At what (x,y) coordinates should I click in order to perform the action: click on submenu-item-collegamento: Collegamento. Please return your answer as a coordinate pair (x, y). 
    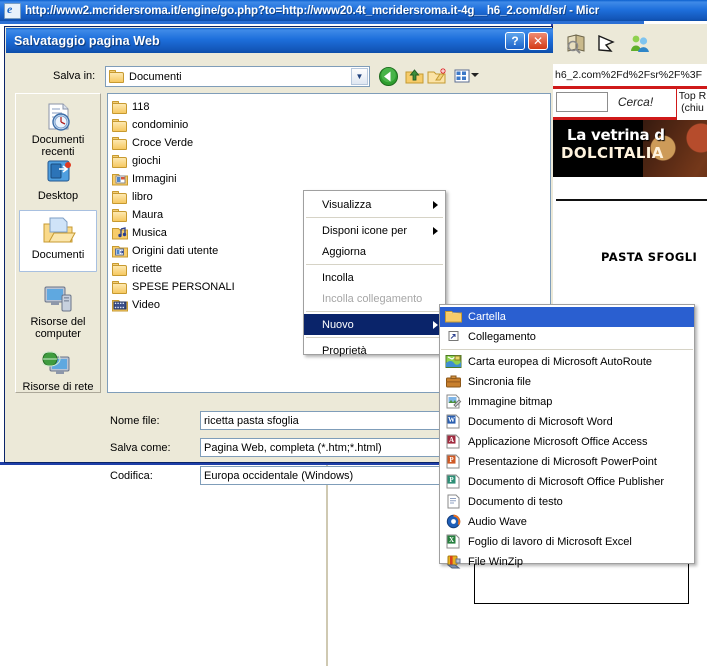
    Looking at the image, I should click on (567, 337).